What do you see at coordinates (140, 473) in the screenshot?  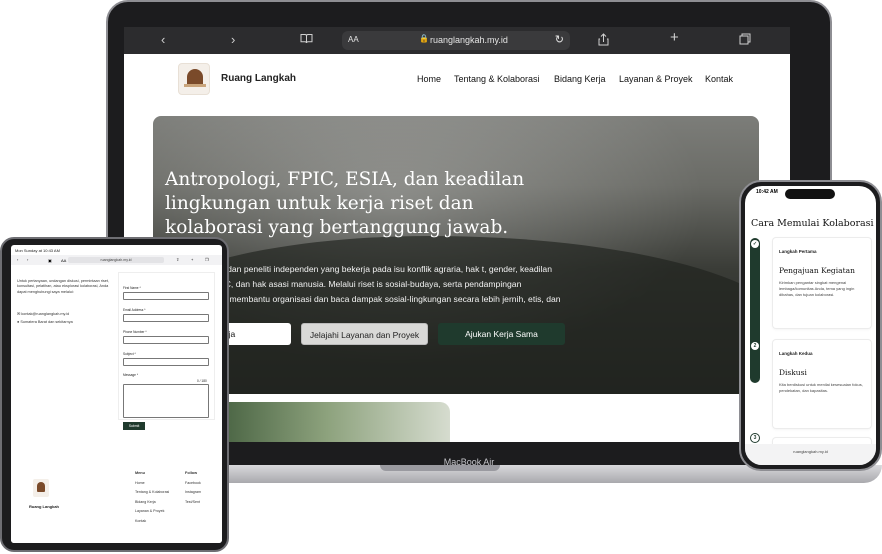 I see `footer-menu-title: Menu` at bounding box center [140, 473].